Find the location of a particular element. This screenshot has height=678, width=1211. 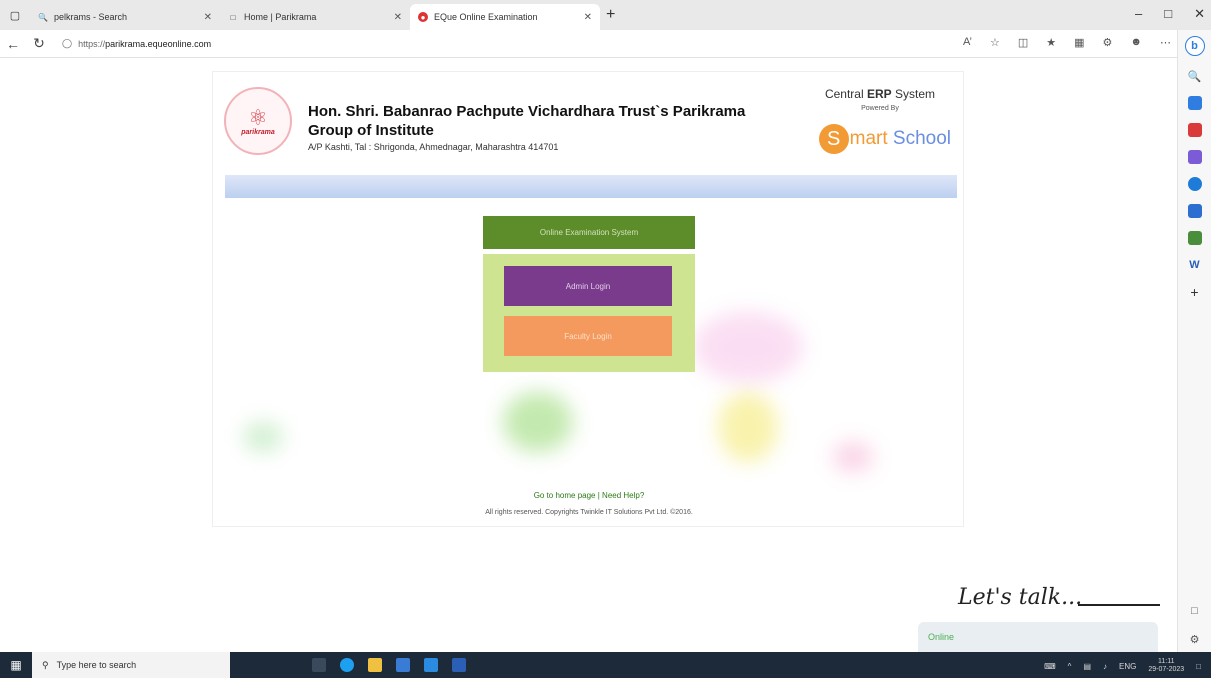

drop-icon is located at coordinates (1194, 238).